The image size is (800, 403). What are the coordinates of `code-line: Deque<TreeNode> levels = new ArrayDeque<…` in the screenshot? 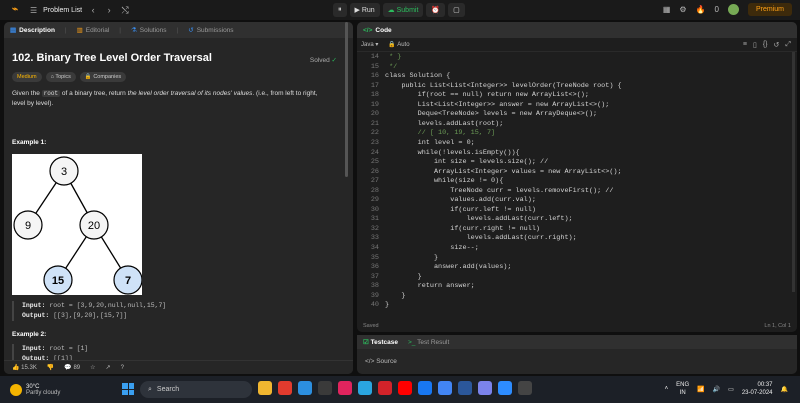 It's located at (491, 114).